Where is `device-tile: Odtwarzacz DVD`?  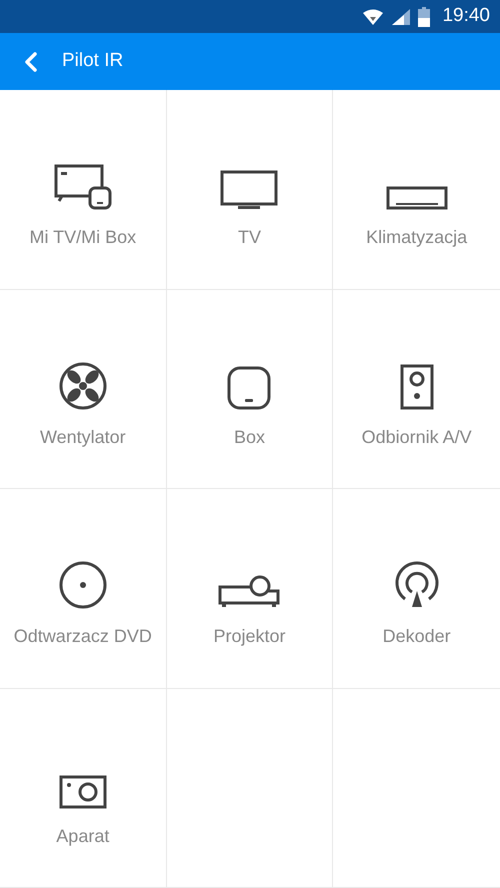
device-tile: Odtwarzacz DVD is located at coordinates (83, 588).